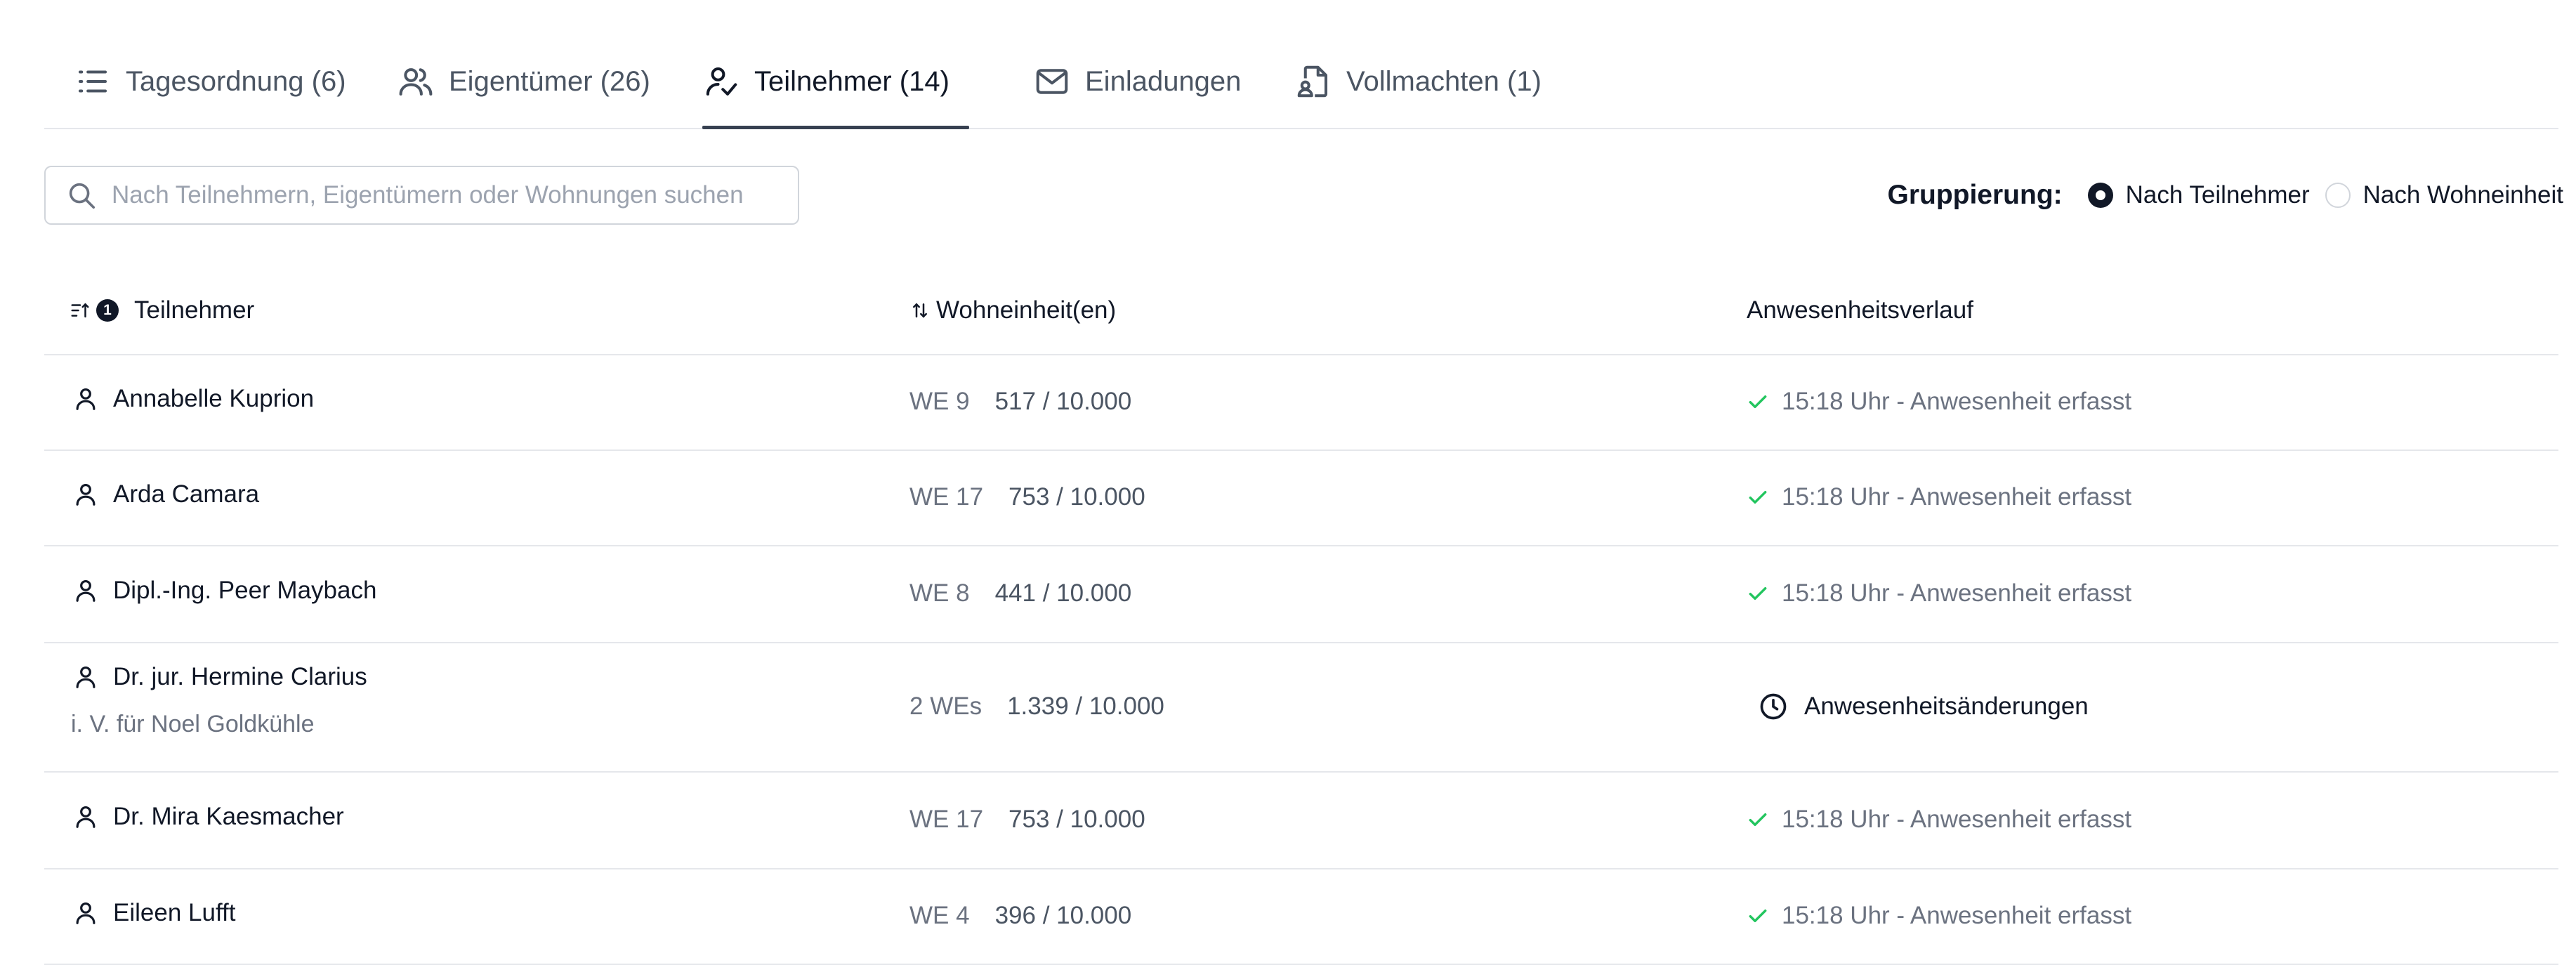  What do you see at coordinates (107, 310) in the screenshot?
I see `sort-order-badge: 1` at bounding box center [107, 310].